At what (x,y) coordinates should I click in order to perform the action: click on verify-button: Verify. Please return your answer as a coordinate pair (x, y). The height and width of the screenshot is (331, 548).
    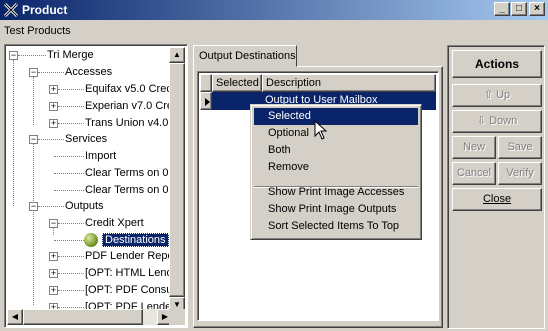
    Looking at the image, I should click on (520, 173).